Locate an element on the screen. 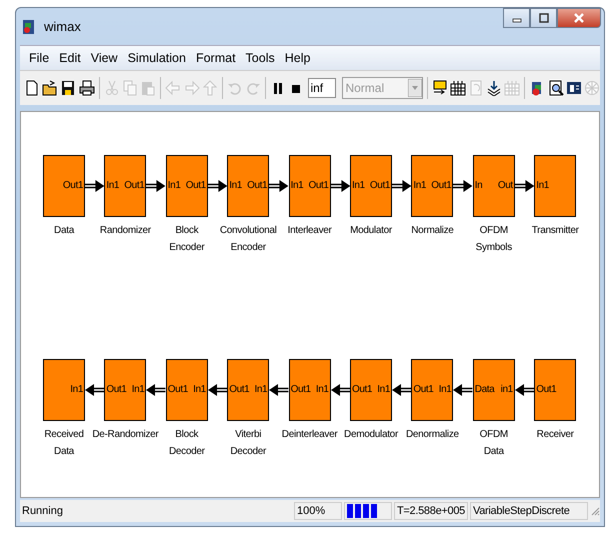  block-label: OFDM Symbols is located at coordinates (494, 239).